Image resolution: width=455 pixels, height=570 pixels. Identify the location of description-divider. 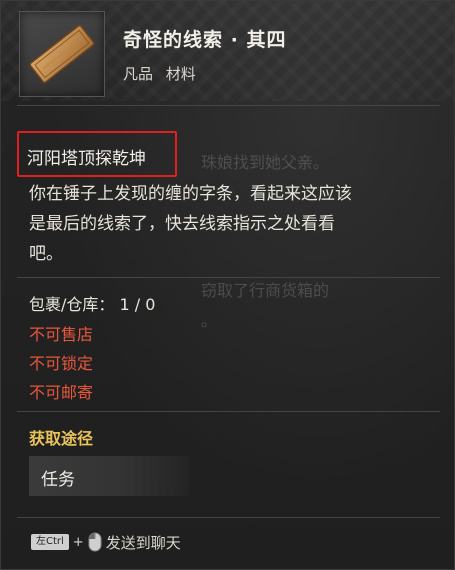
(228, 277).